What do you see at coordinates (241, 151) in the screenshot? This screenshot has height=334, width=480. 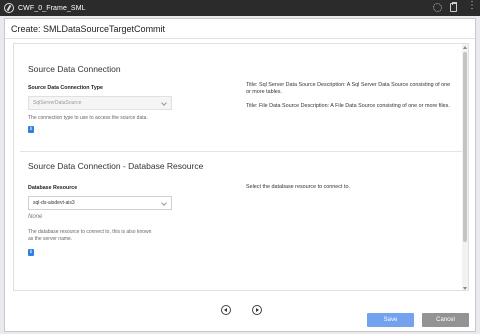 I see `section-divider` at bounding box center [241, 151].